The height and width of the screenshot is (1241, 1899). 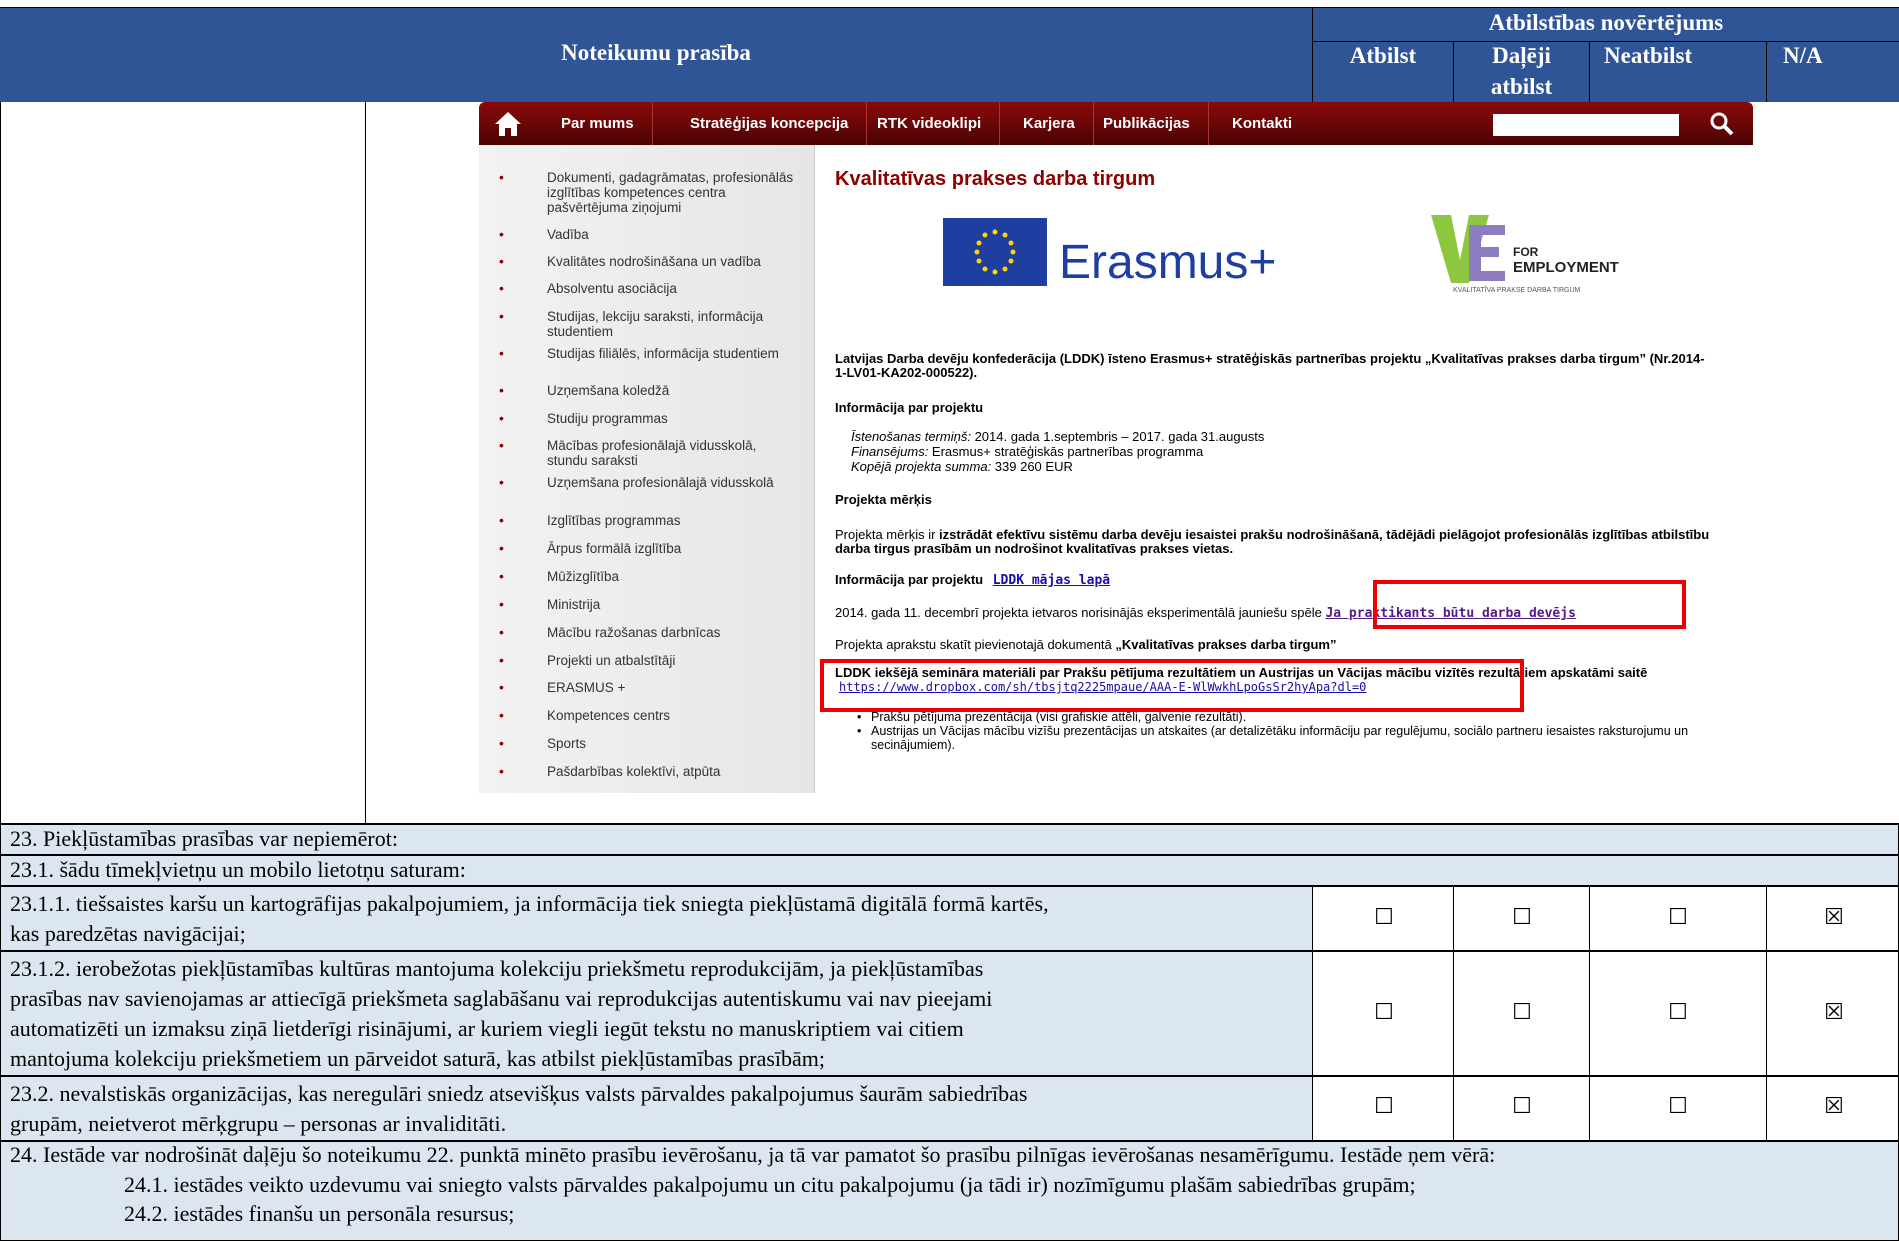 I want to click on nav-par-mums: Par mums, so click(x=598, y=123).